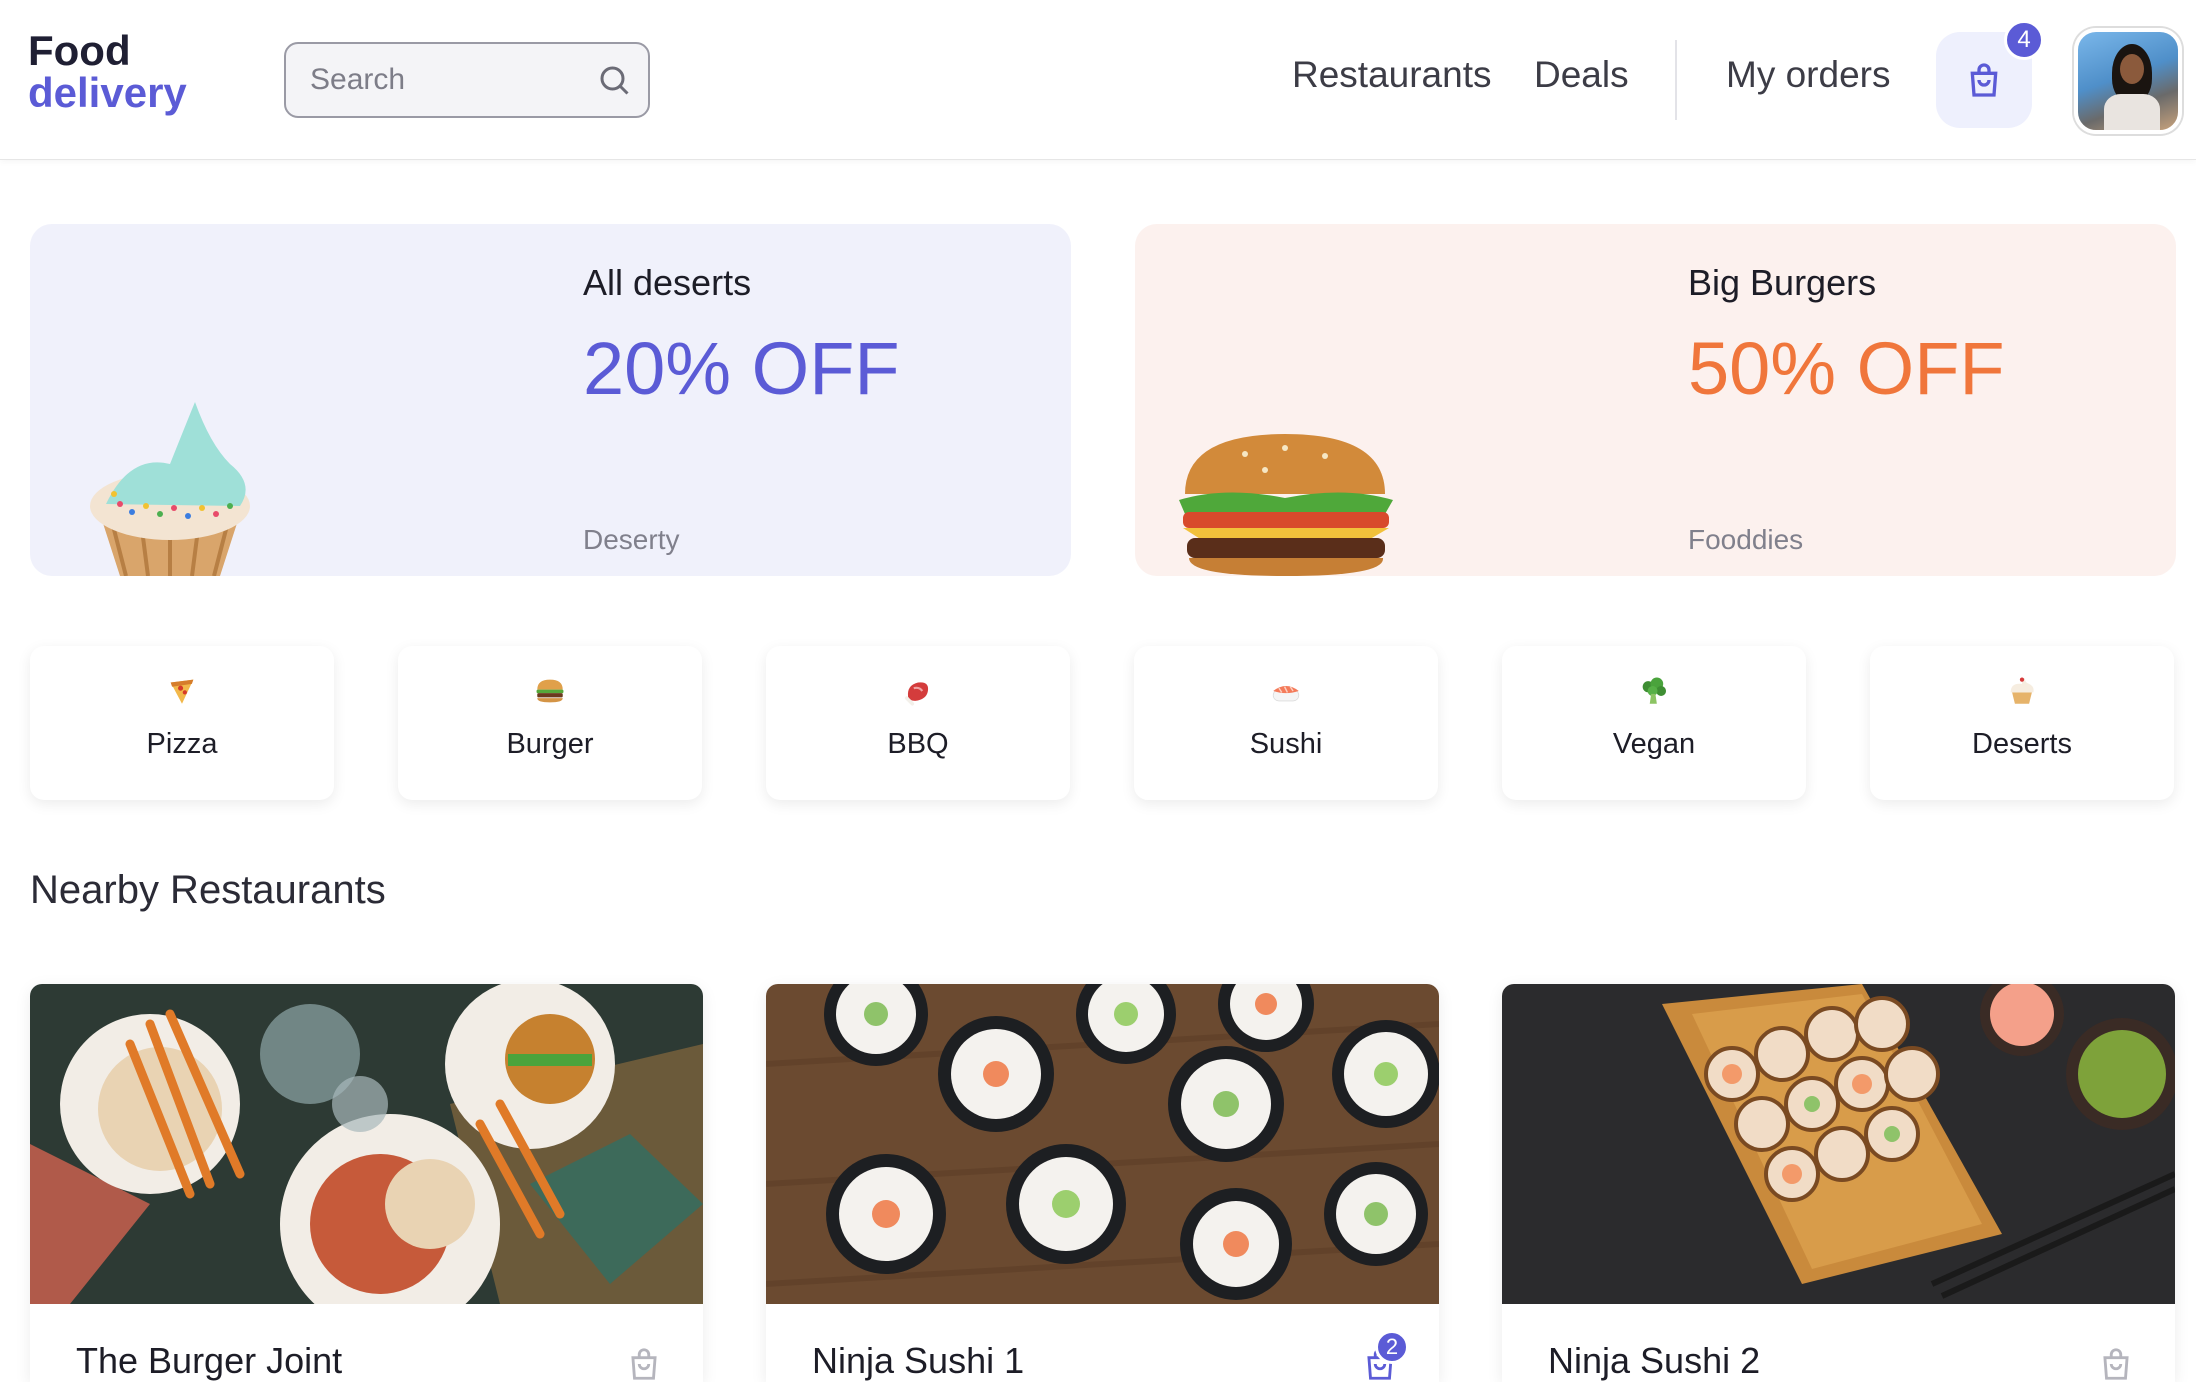 The width and height of the screenshot is (2196, 1382). Describe the element at coordinates (2022, 723) in the screenshot. I see `category-deserts: Deserts` at that location.